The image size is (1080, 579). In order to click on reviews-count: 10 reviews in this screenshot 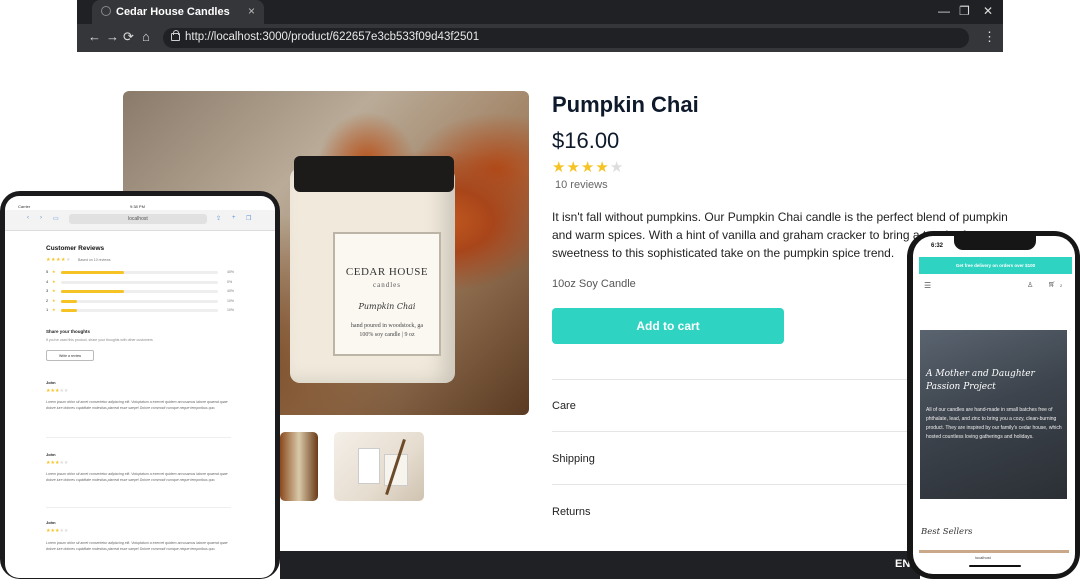, I will do `click(581, 185)`.